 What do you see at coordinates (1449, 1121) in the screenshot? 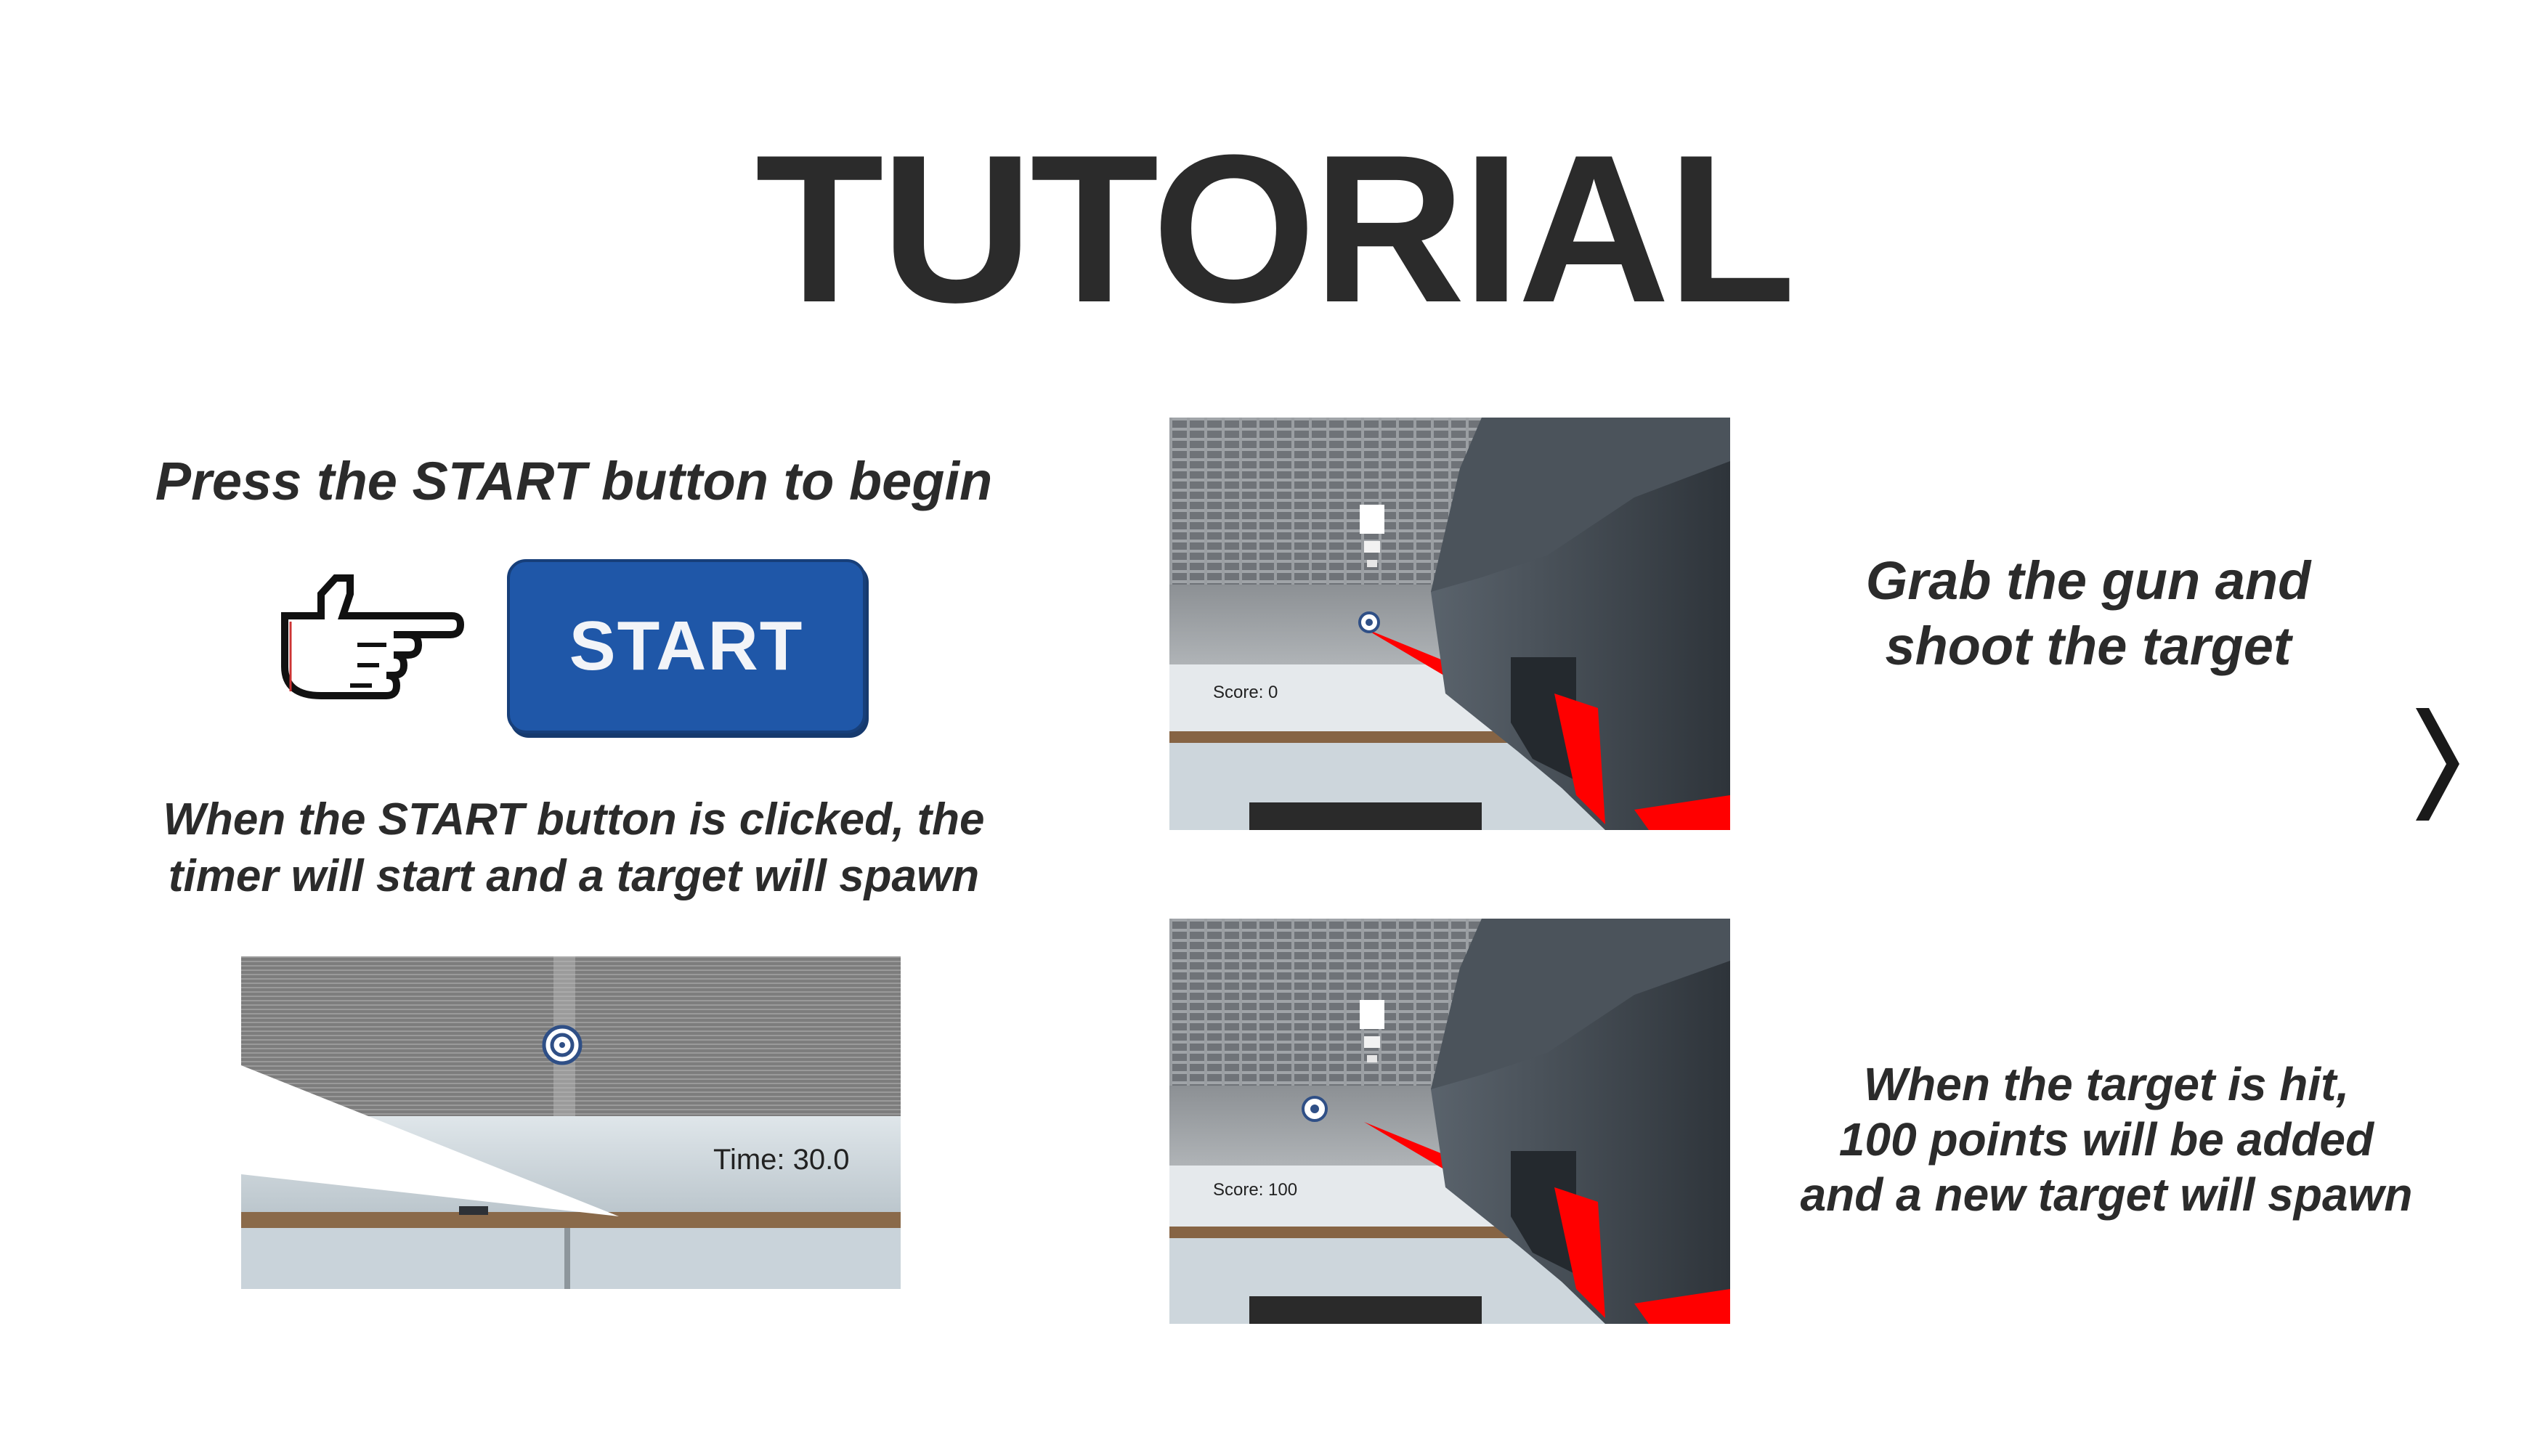
I see `gun-screenshot-score-100: Score: 100` at bounding box center [1449, 1121].